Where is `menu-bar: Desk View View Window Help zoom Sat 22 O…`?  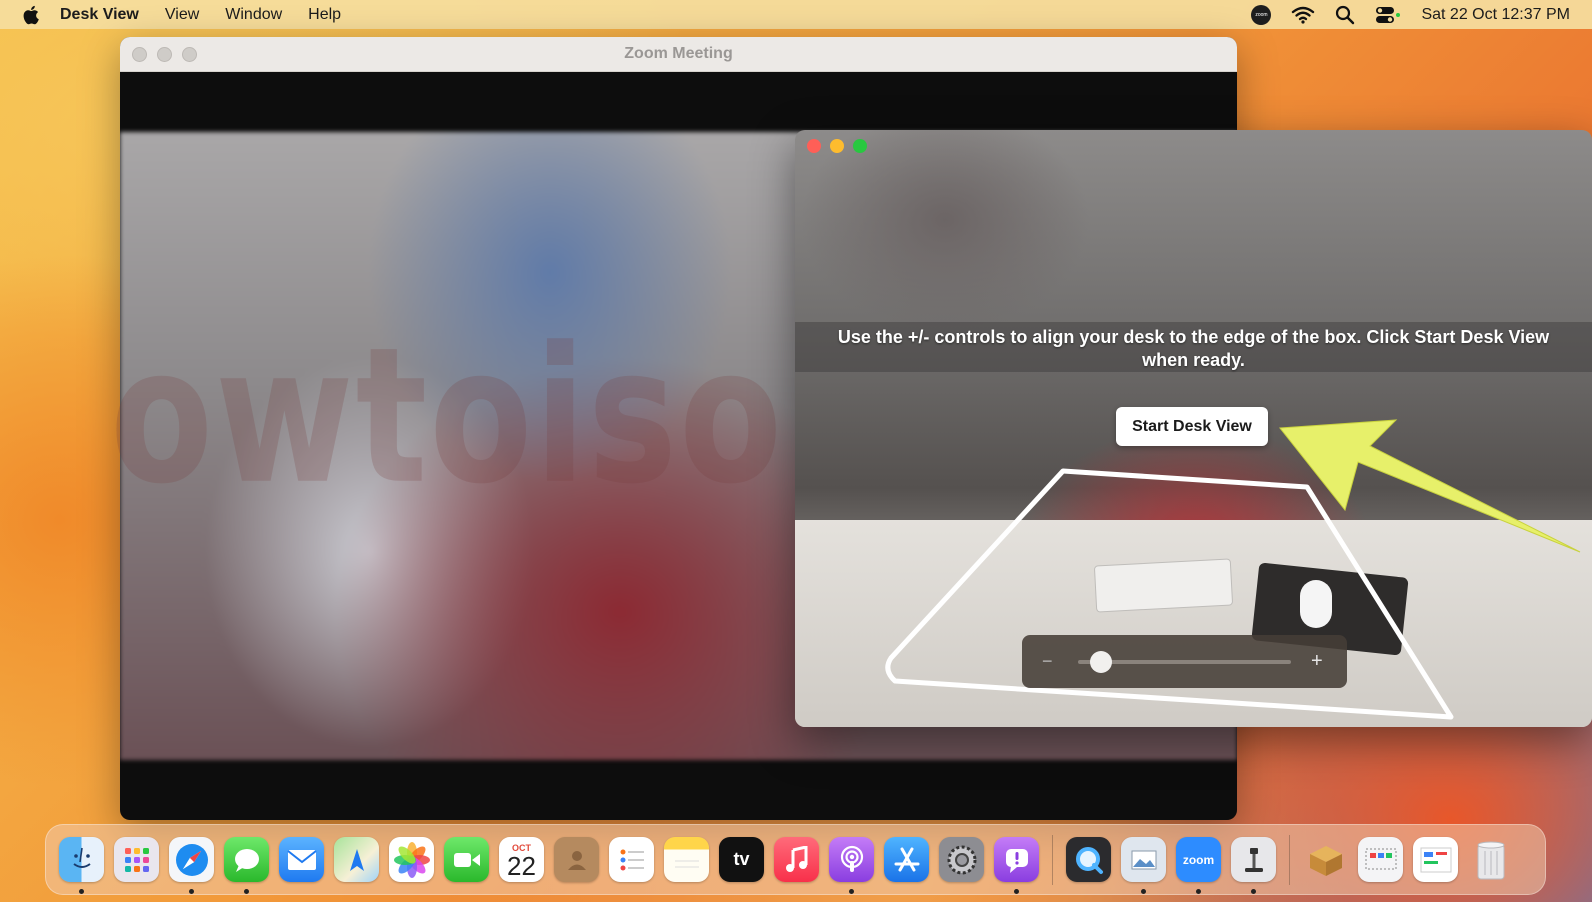
menu-bar: Desk View View Window Help zoom Sat 22 O… is located at coordinates (796, 14).